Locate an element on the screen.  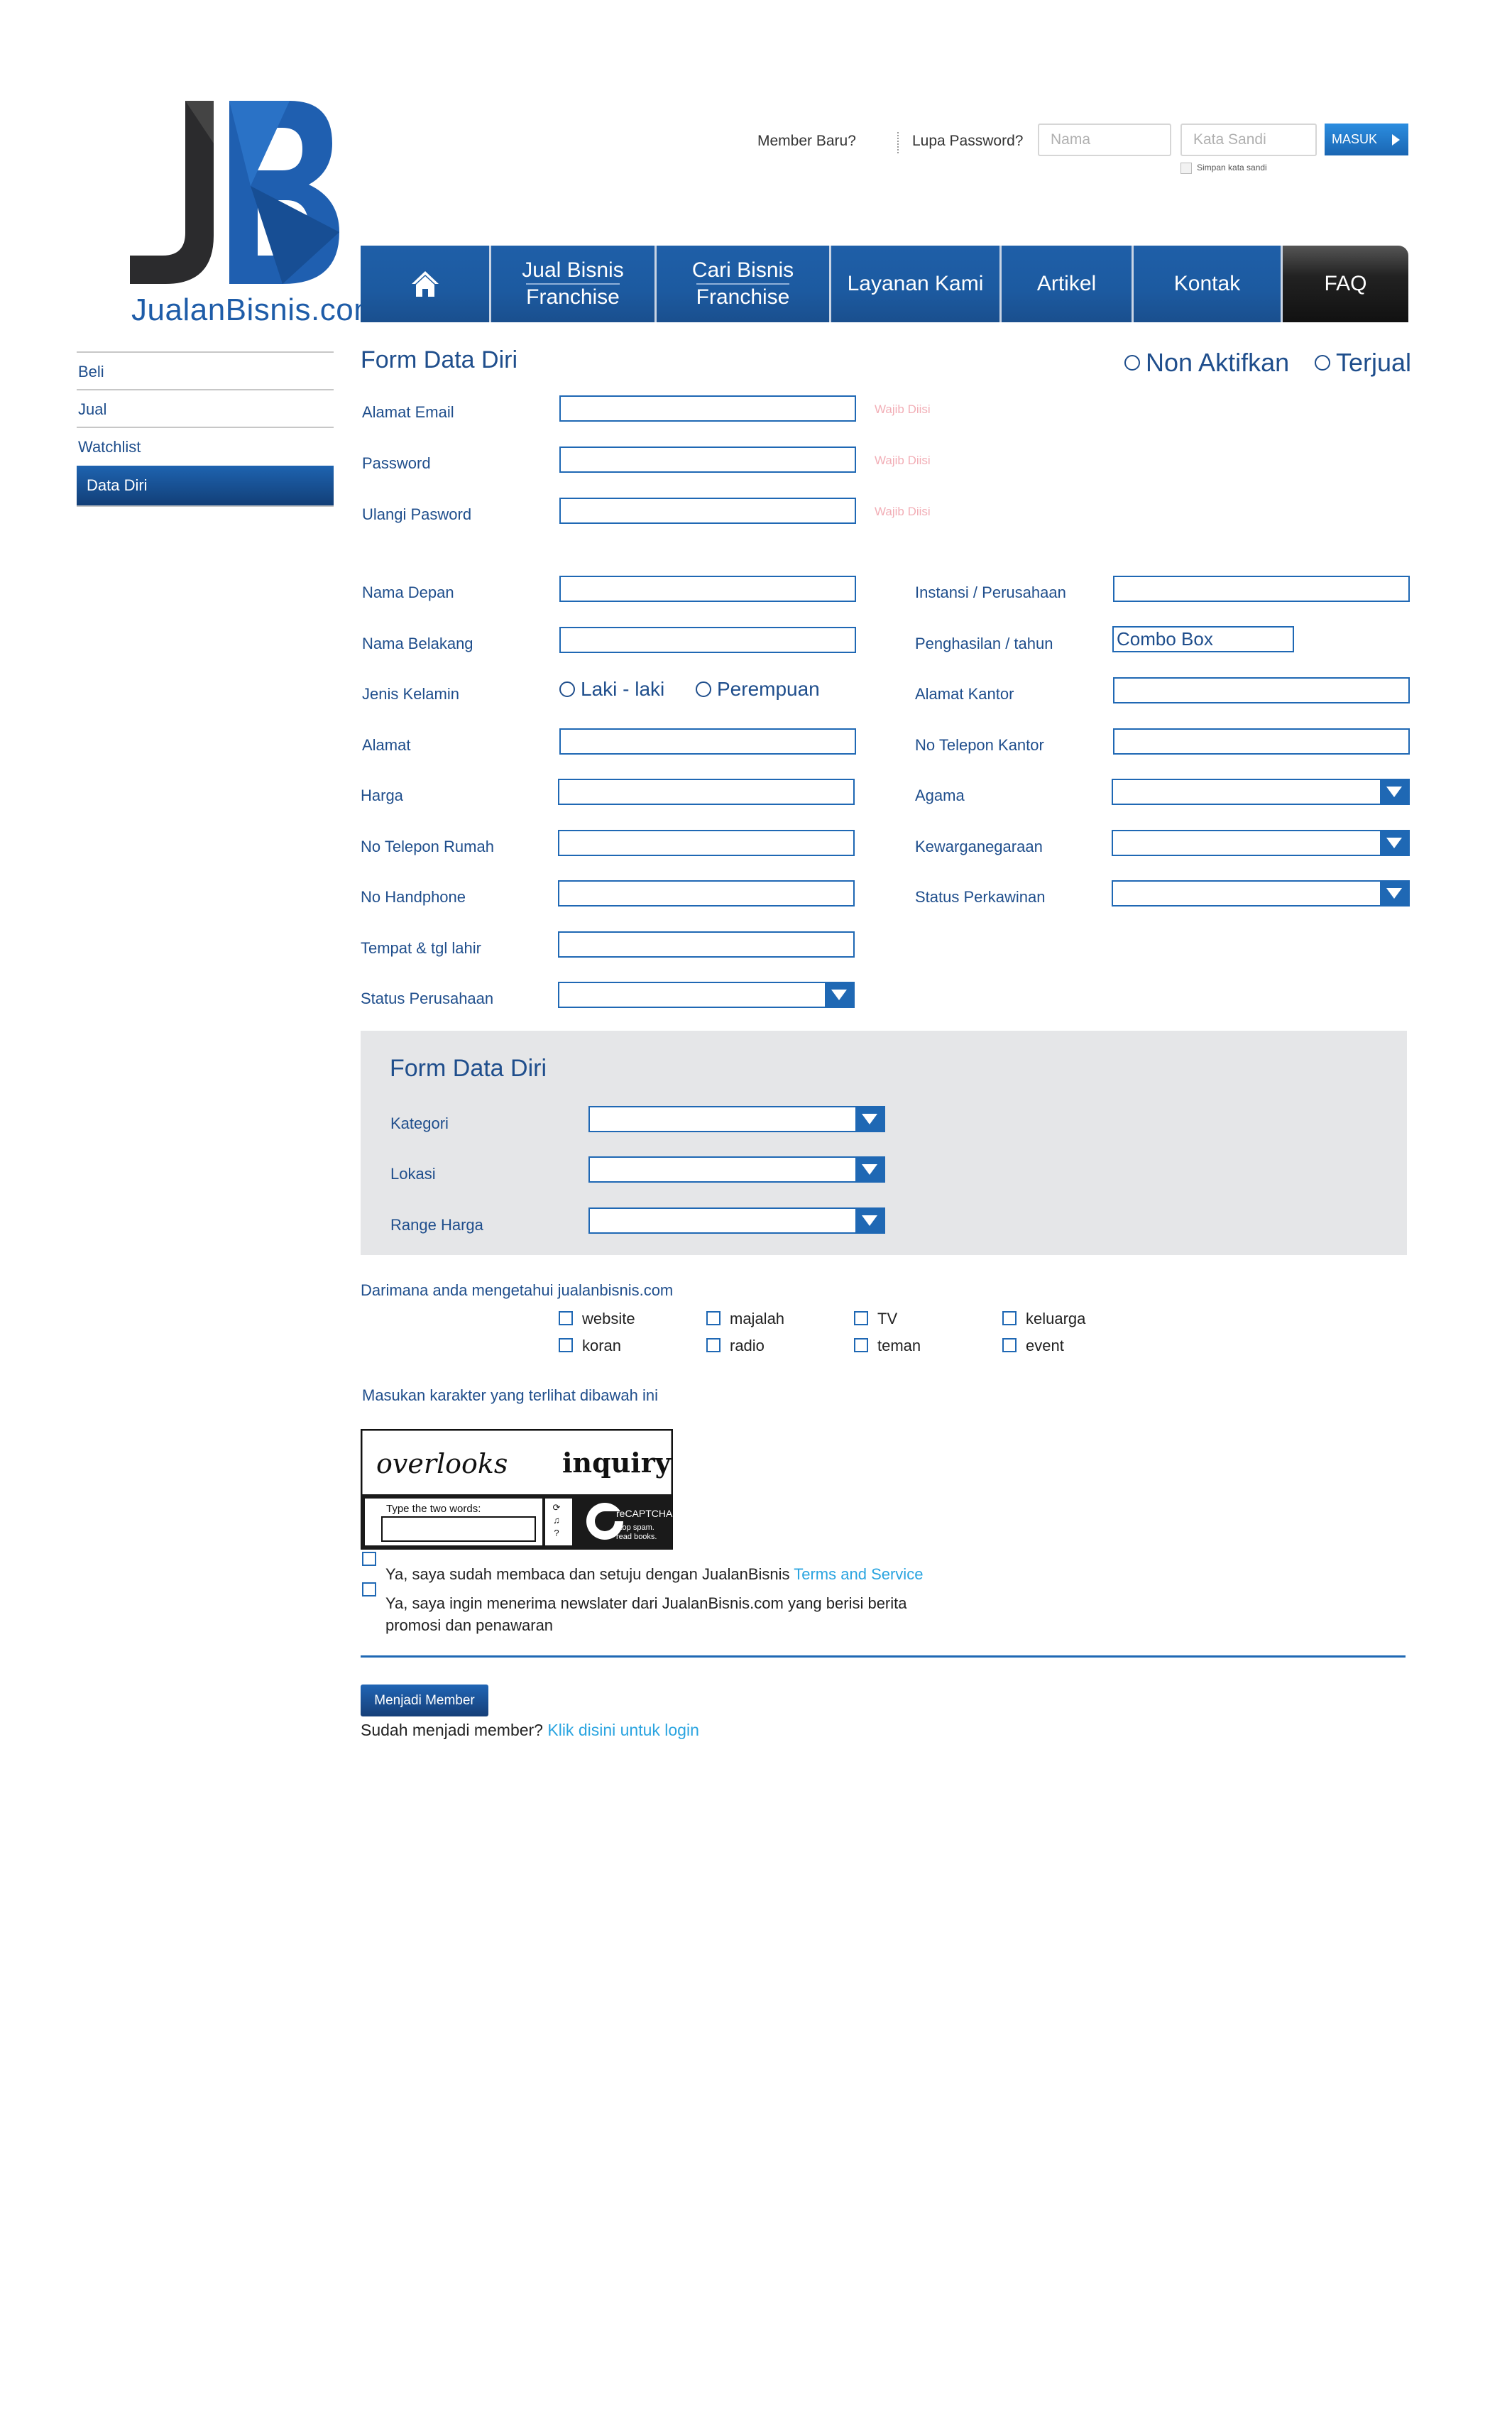
sidebar: Beli Jual Watchlist Data Diri is located at coordinates (206, 429).